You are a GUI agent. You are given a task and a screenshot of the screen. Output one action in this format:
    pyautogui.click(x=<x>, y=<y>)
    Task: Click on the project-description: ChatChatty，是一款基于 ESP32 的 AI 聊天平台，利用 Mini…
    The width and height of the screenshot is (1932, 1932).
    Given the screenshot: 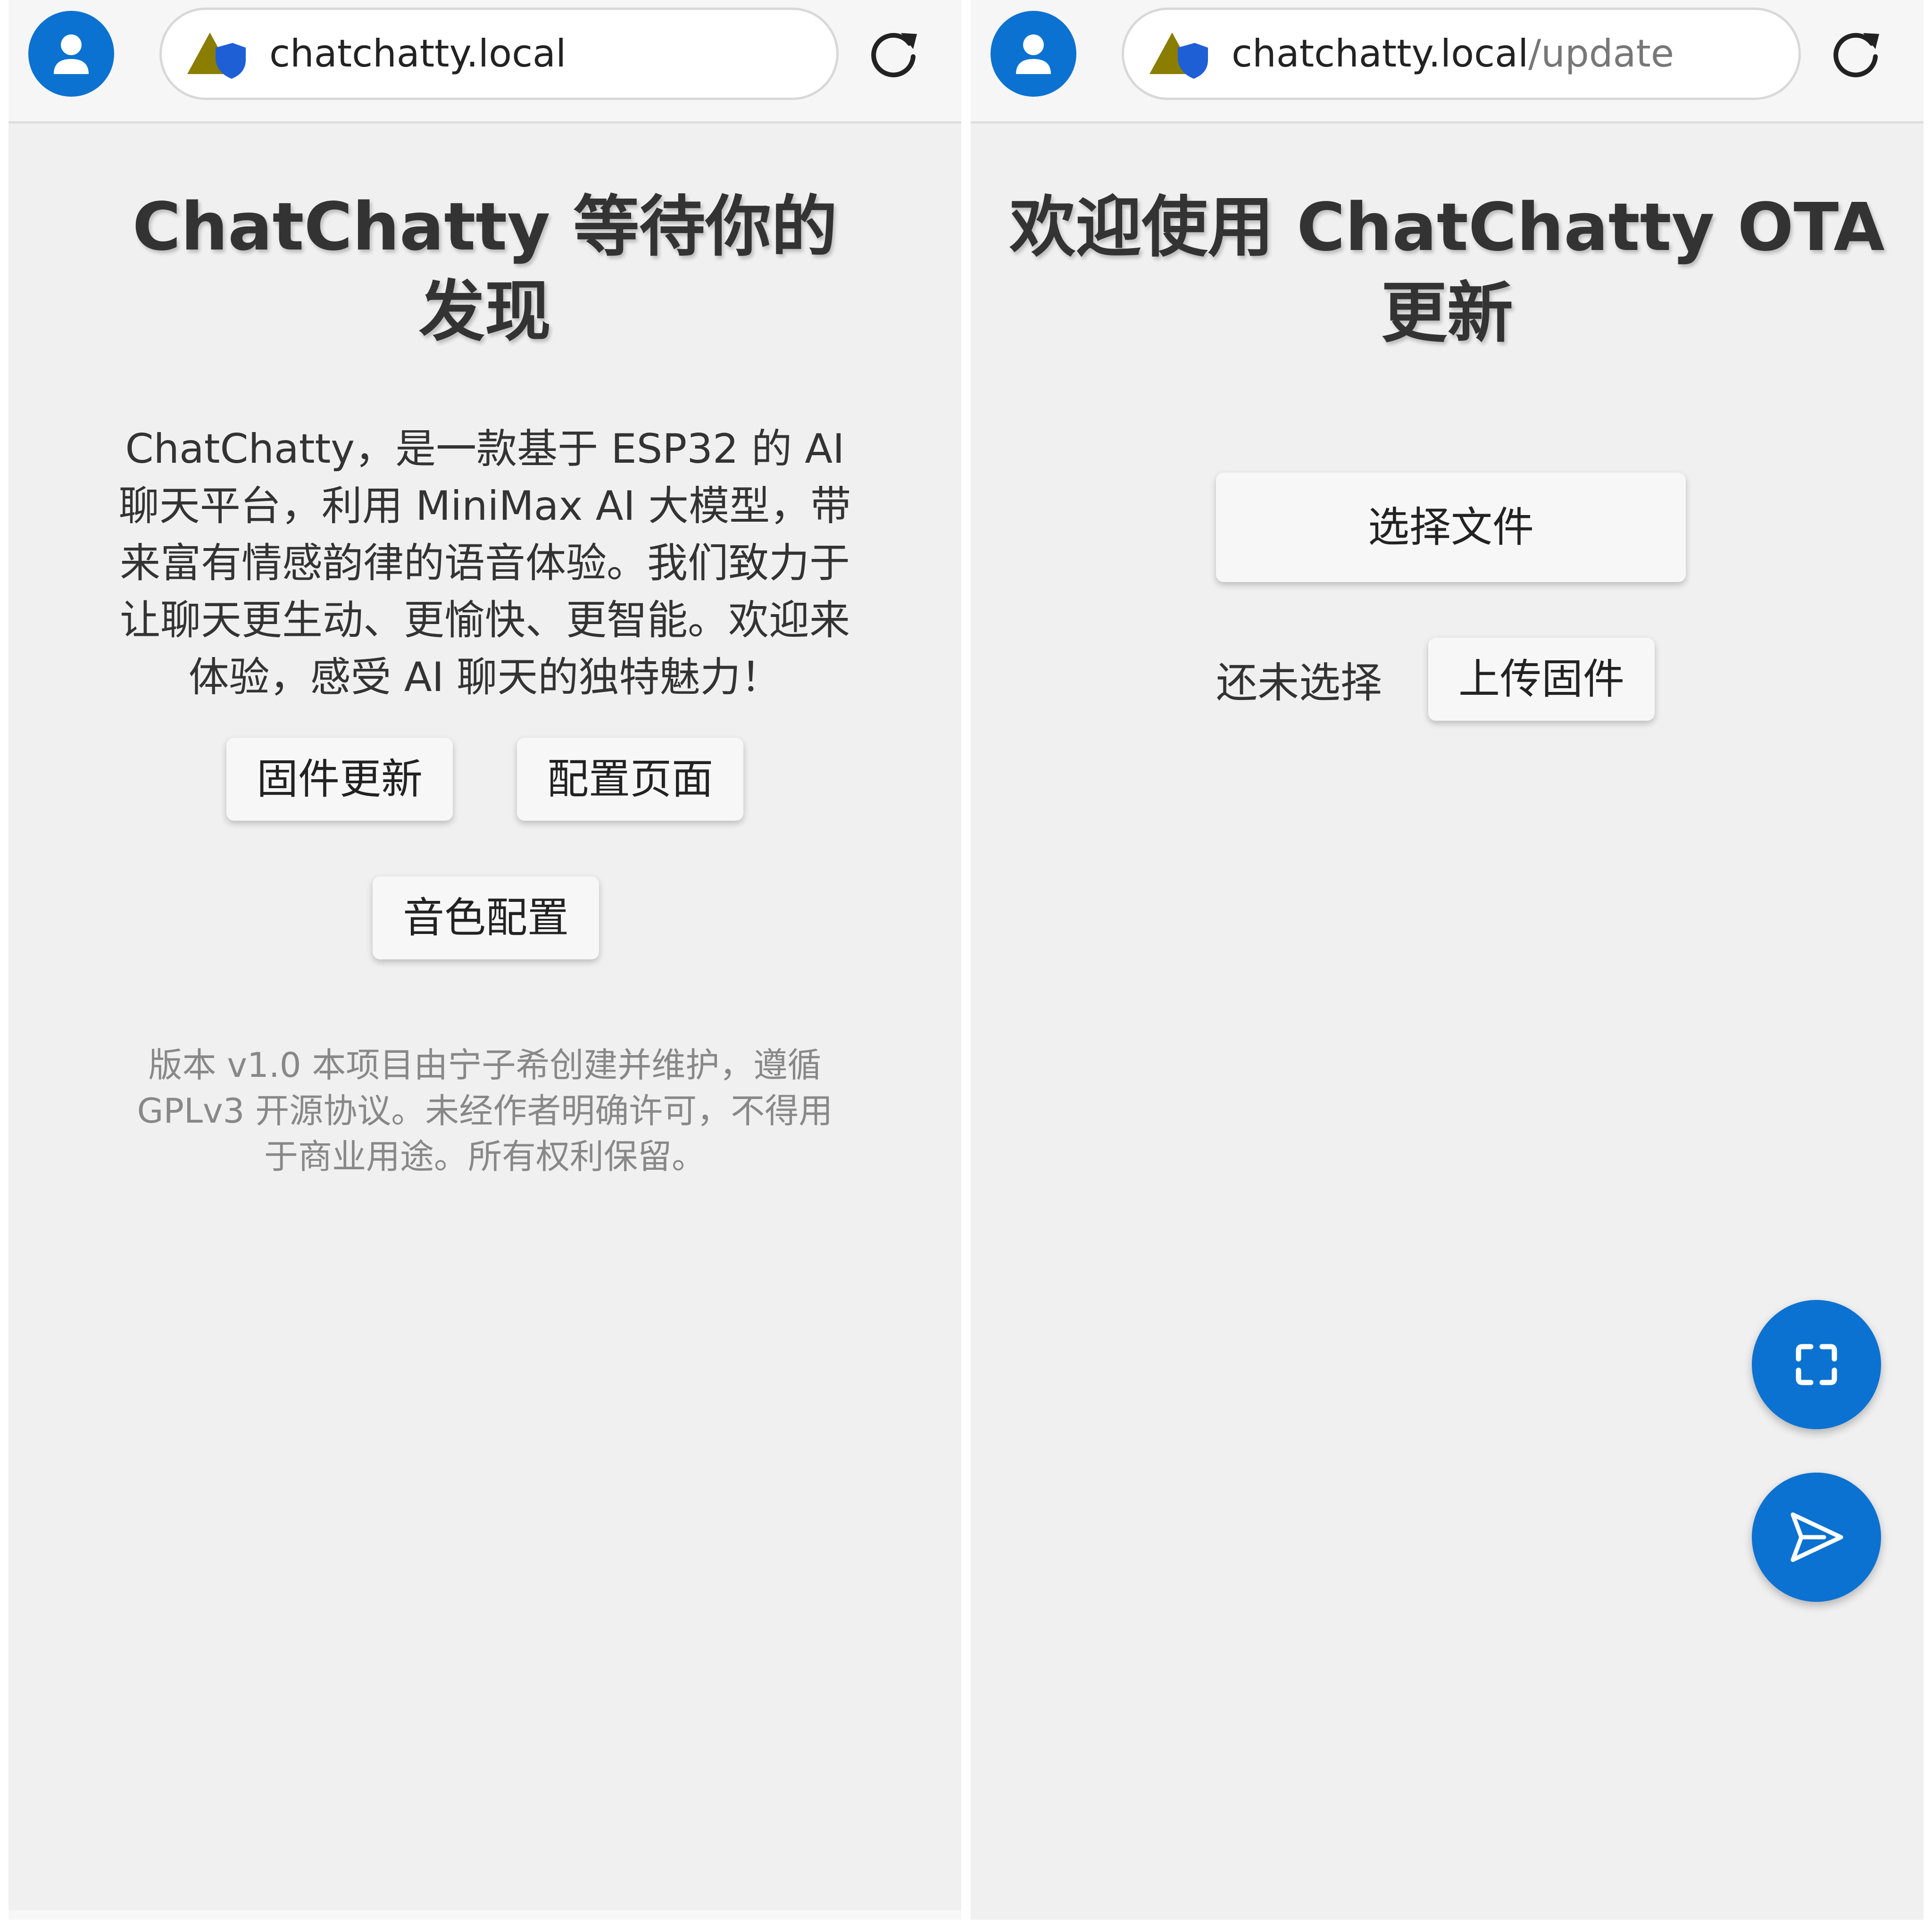 What is the action you would take?
    pyautogui.click(x=485, y=563)
    